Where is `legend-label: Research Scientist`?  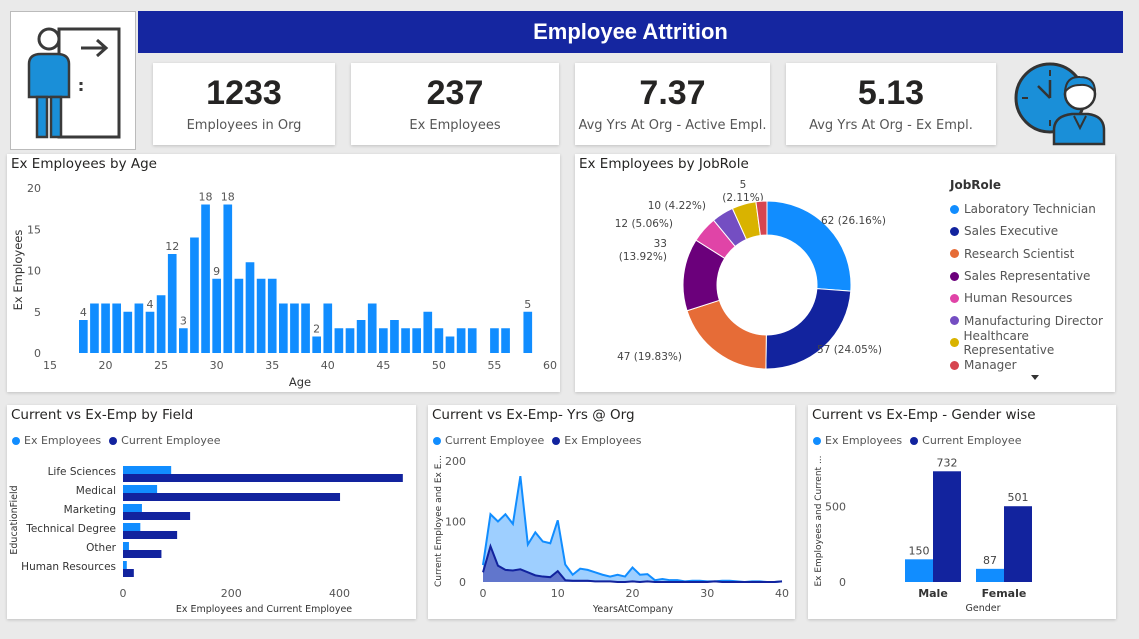
legend-label: Research Scientist is located at coordinates (1019, 253).